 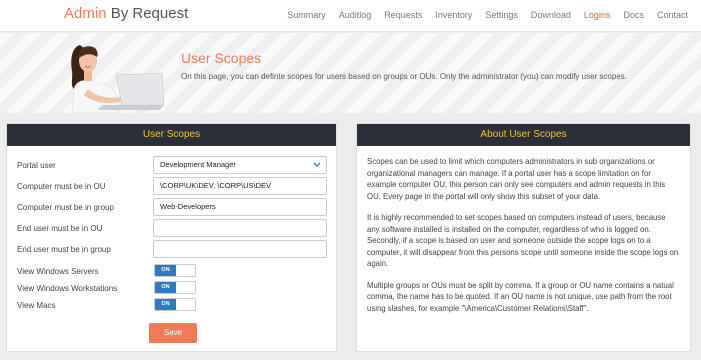 What do you see at coordinates (240, 186) in the screenshot?
I see `computer-ou-input: \CORP\UK\DEV, \CORP\US\DEV` at bounding box center [240, 186].